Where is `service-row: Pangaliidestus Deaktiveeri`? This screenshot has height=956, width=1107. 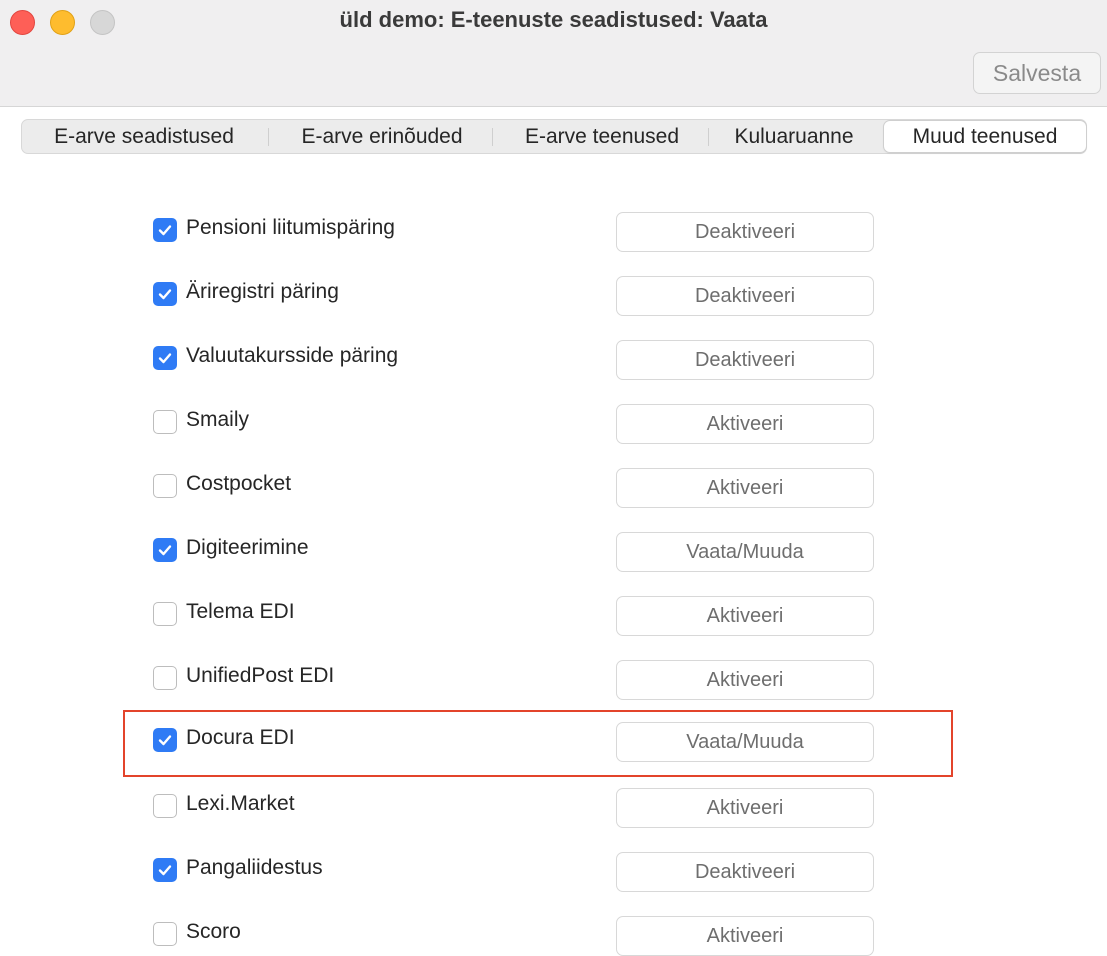
service-row: Pangaliidestus Deaktiveeri is located at coordinates (553, 871).